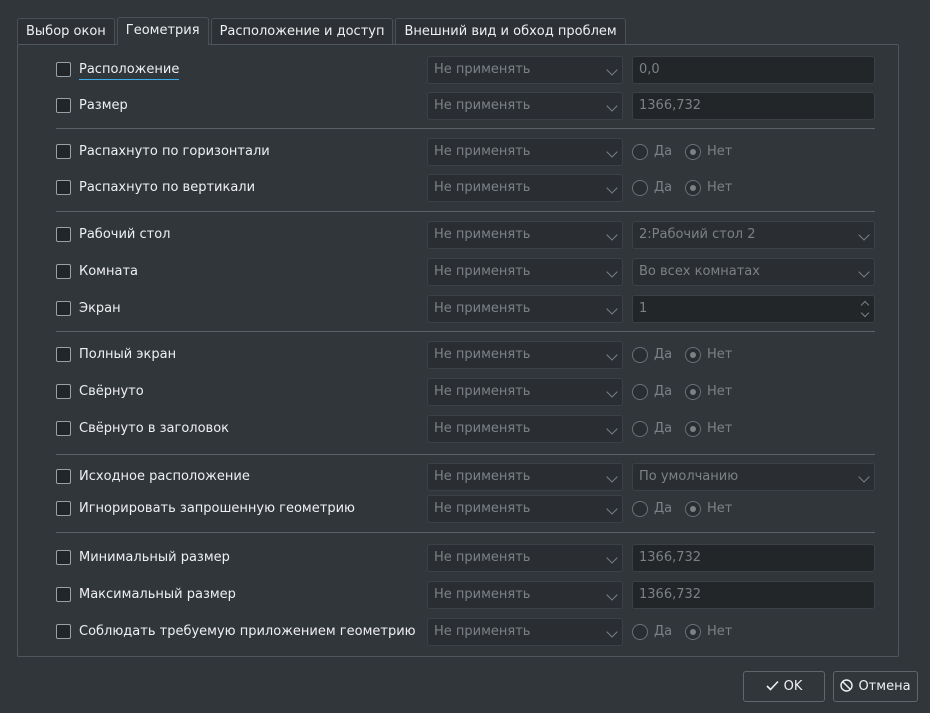 This screenshot has height=713, width=930. I want to click on row-min-size: Минимальный размер Не применять 1366,732, so click(458, 558).